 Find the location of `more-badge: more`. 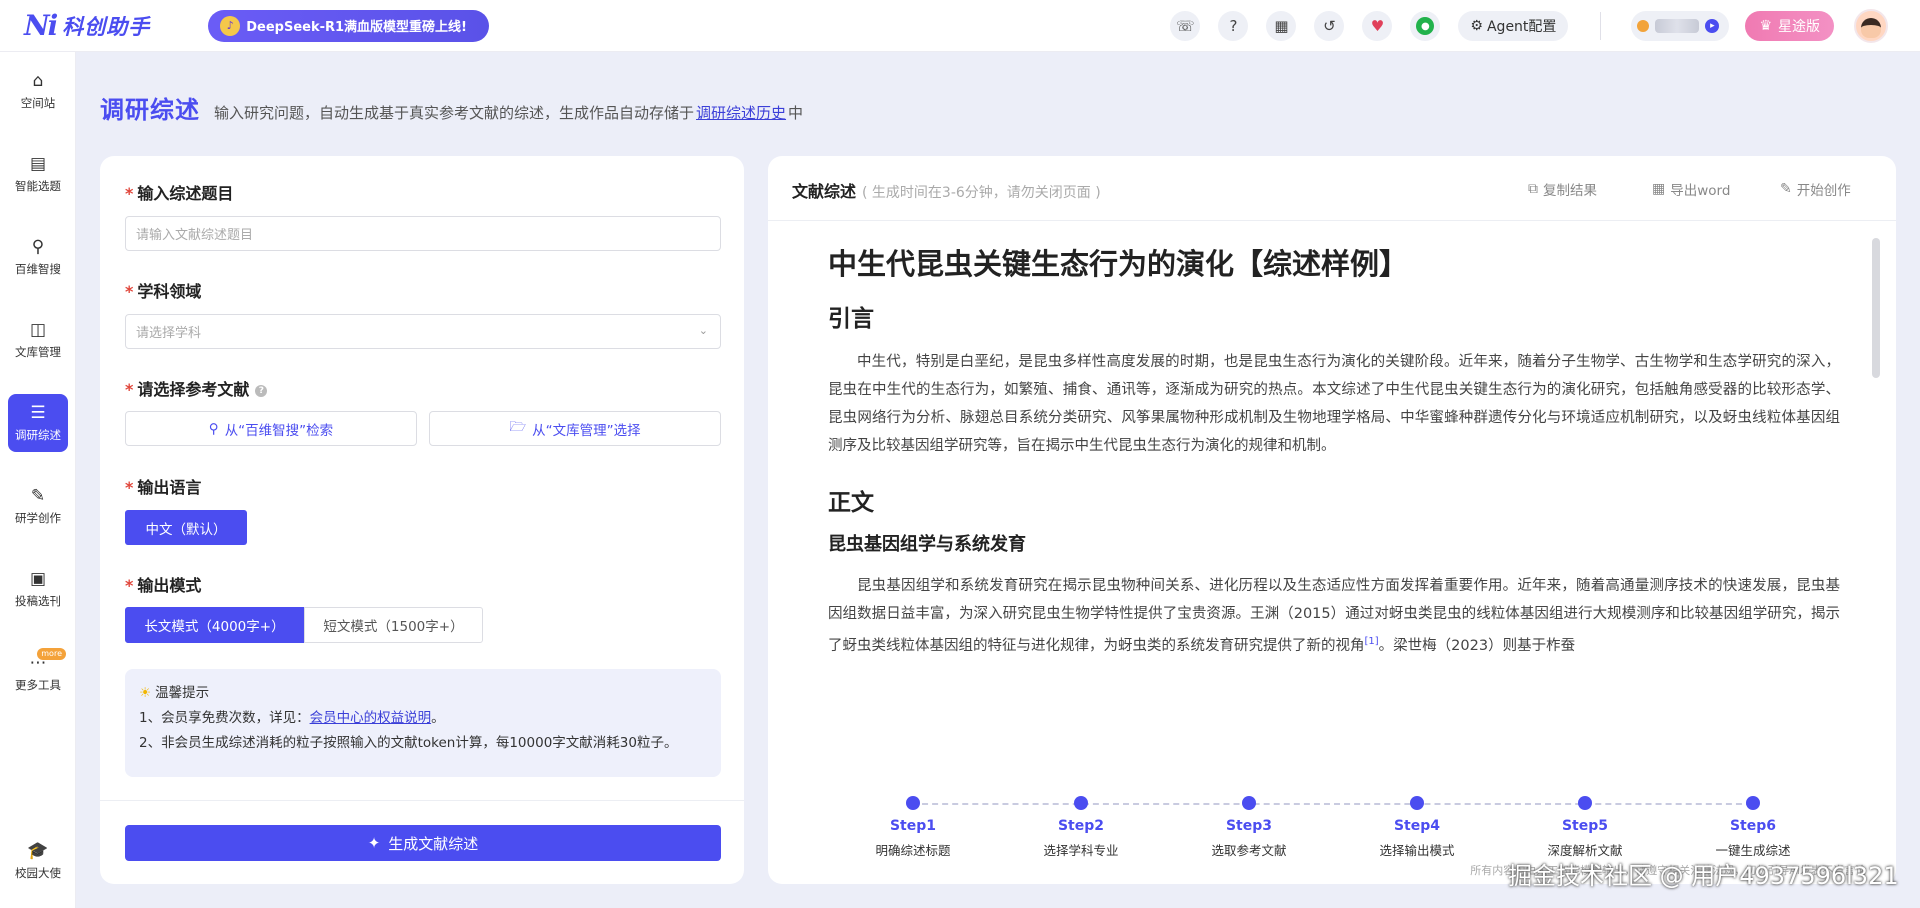

more-badge: more is located at coordinates (51, 654).